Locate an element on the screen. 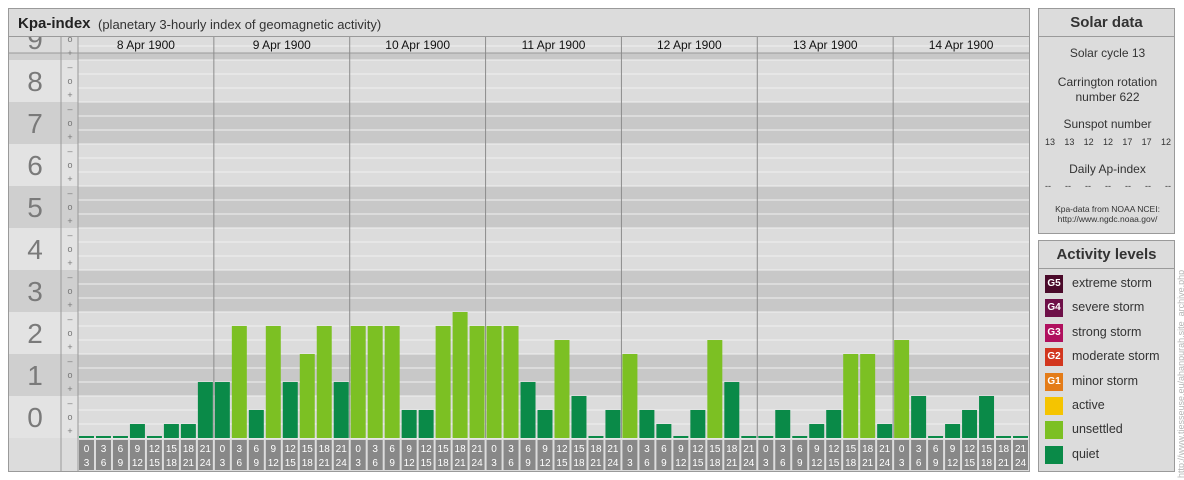 The width and height of the screenshot is (1184, 480). sunspot-value: 13 is located at coordinates (1069, 142).